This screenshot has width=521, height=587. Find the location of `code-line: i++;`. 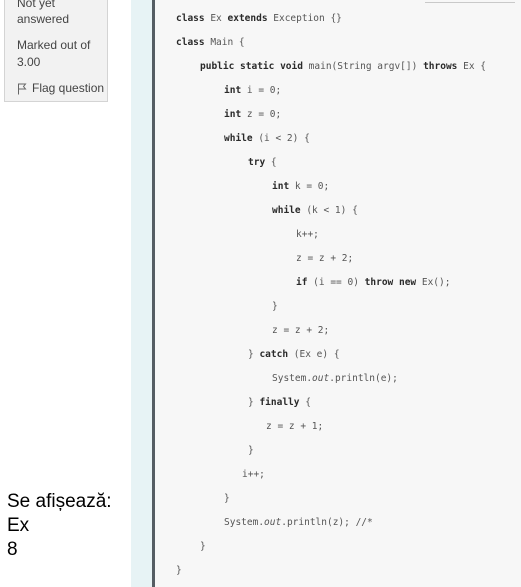

code-line: i++; is located at coordinates (253, 475).